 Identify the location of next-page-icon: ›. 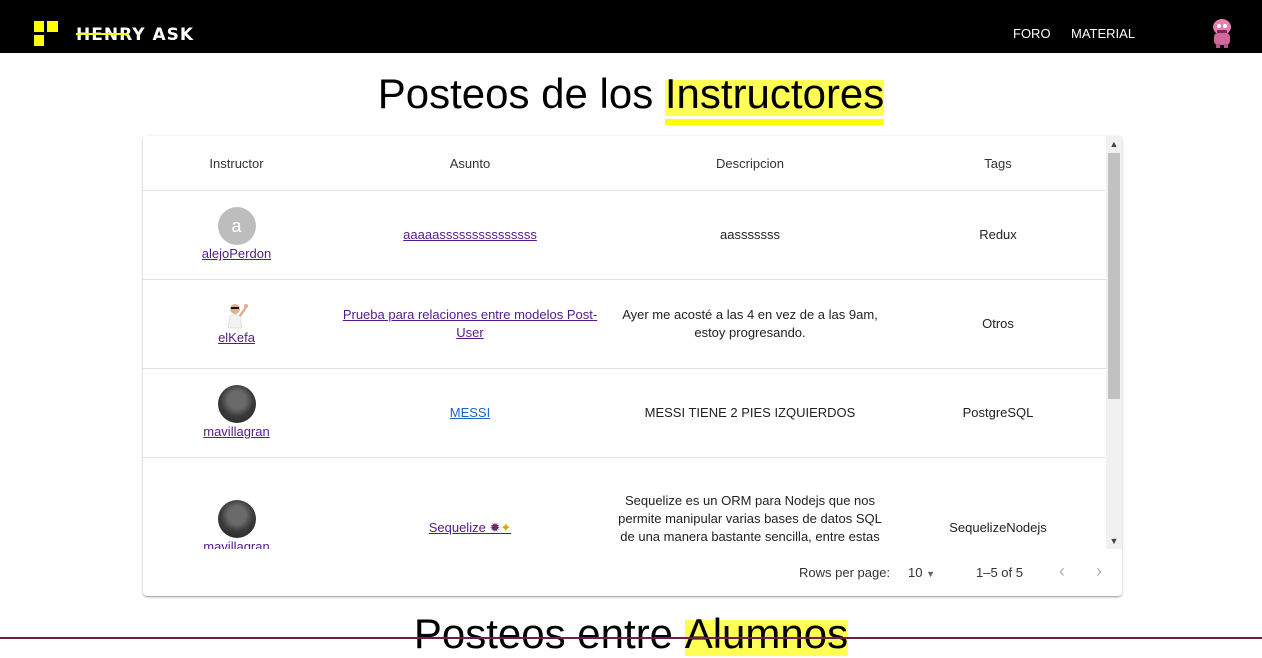
(1099, 571).